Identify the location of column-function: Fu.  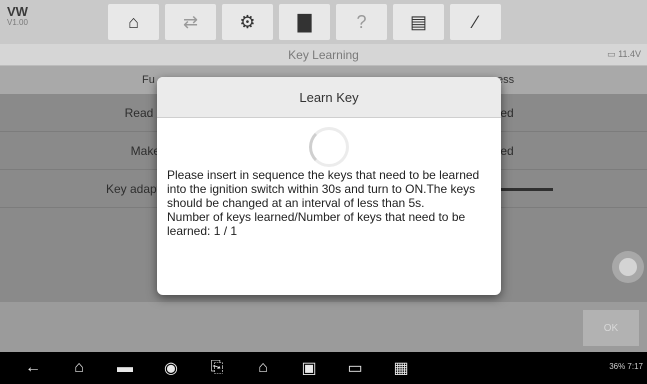
(148, 80).